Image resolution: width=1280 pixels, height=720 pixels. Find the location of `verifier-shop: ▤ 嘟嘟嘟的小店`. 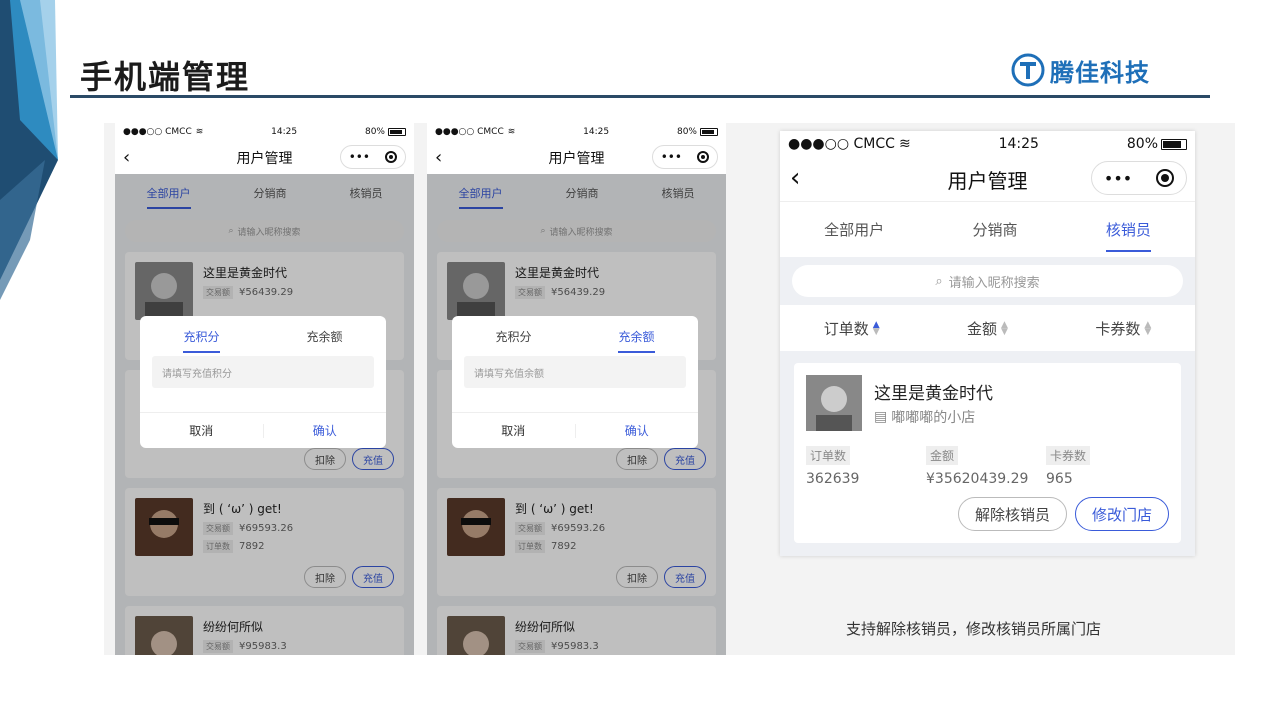

verifier-shop: ▤ 嘟嘟嘟的小店 is located at coordinates (924, 417).